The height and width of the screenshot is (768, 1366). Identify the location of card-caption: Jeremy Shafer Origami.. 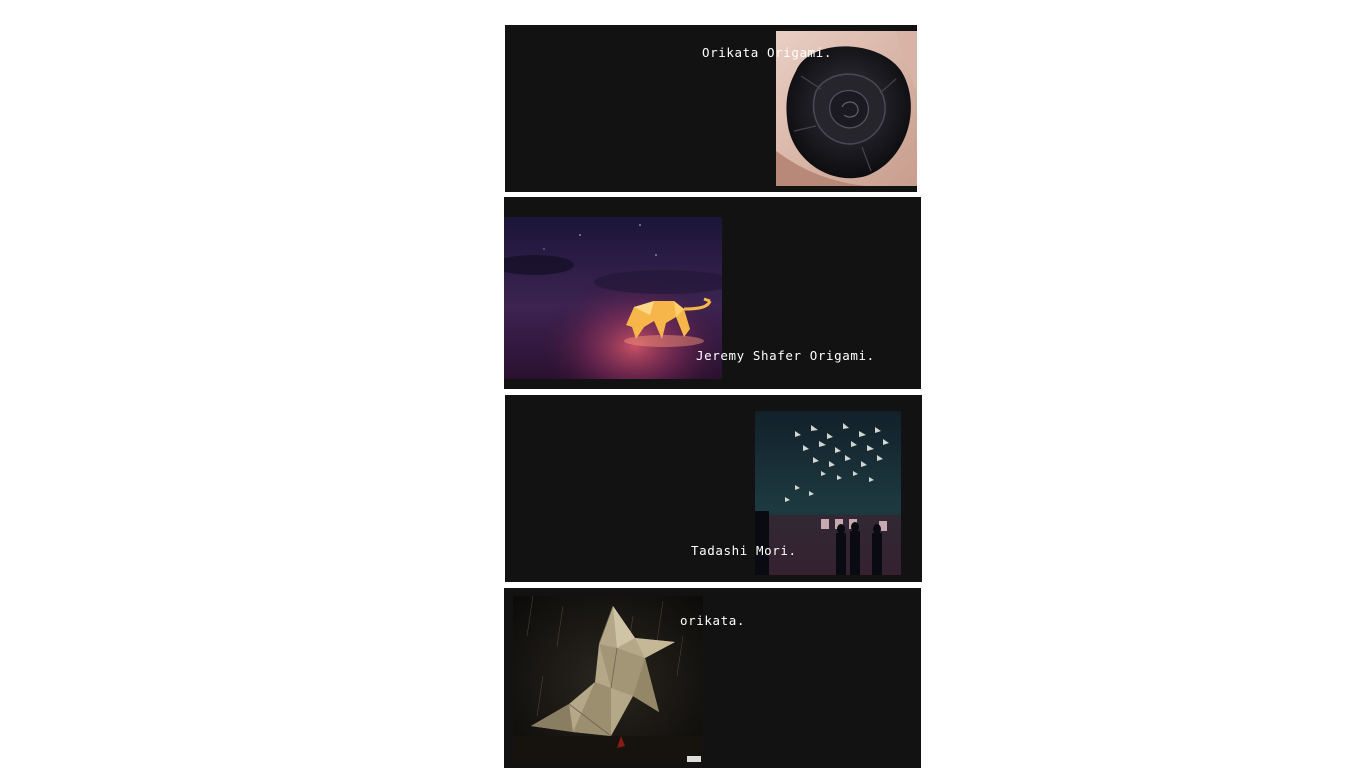
(785, 355).